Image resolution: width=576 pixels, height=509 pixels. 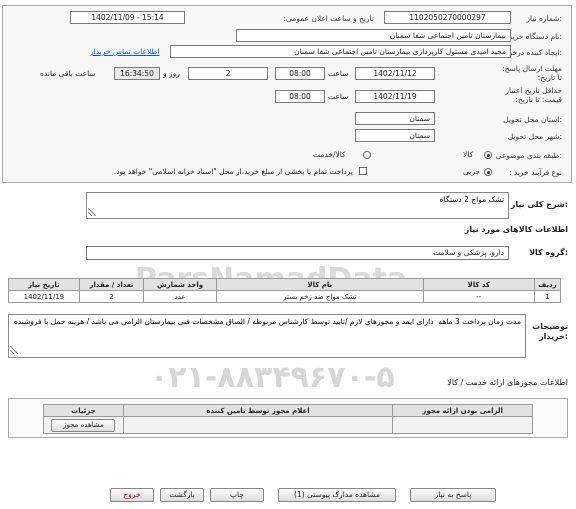 I want to click on subject-goods-radio, so click(x=488, y=155).